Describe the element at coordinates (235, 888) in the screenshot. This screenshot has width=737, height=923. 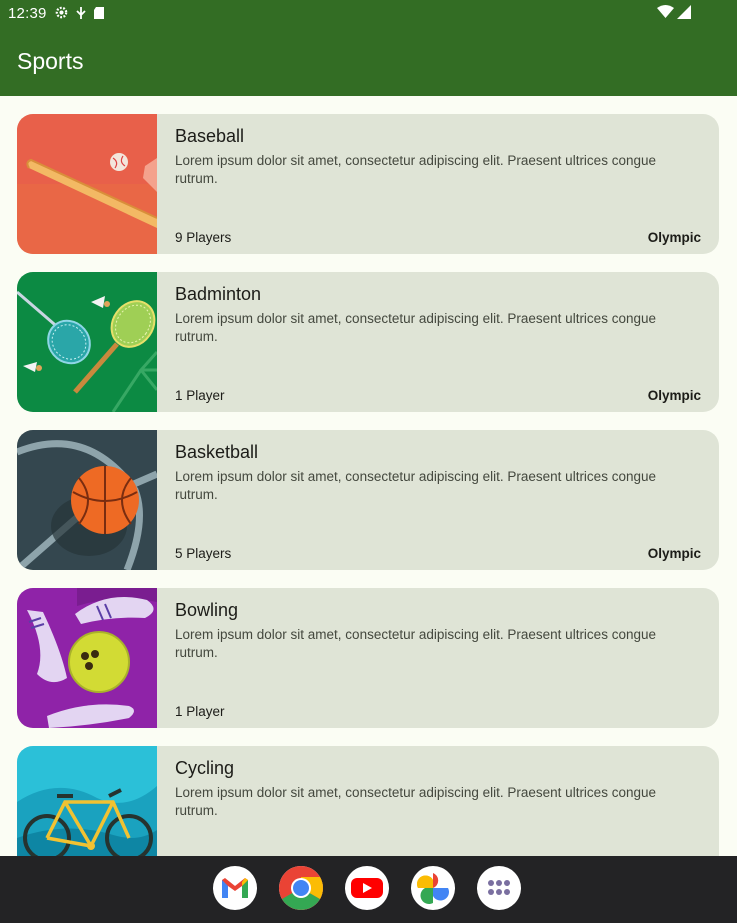
I see `gmail-icon` at that location.